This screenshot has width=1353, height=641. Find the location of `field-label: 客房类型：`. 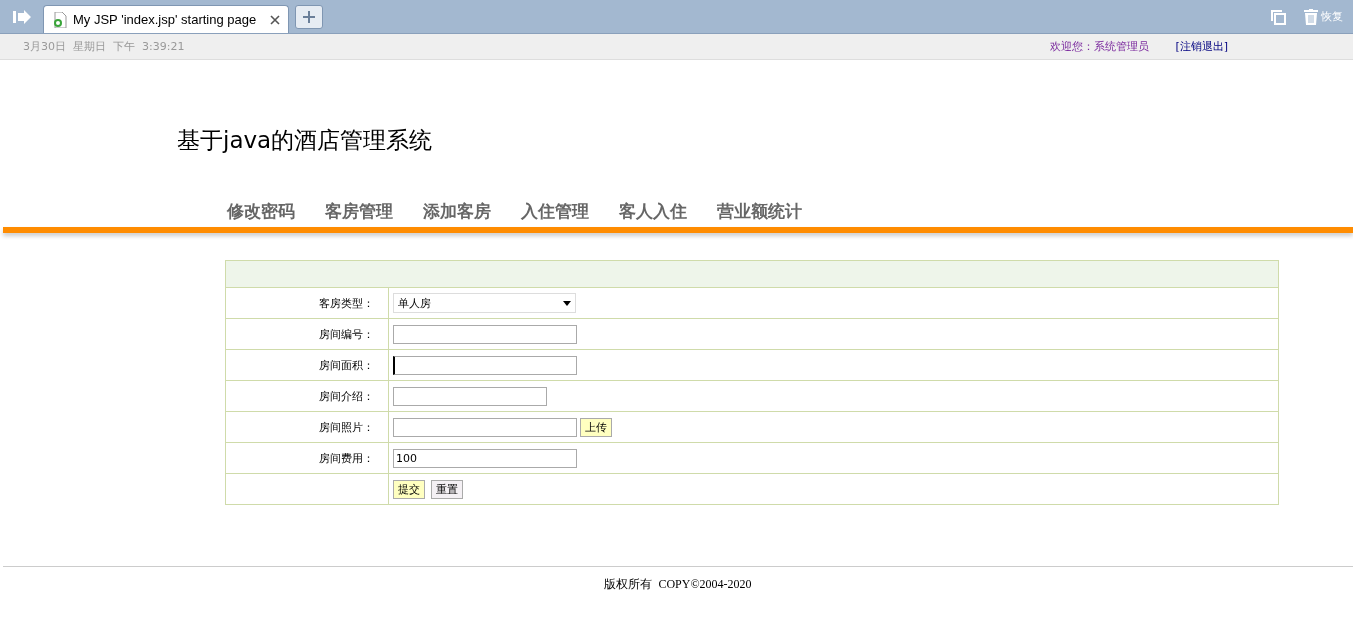

field-label: 客房类型： is located at coordinates (307, 303).